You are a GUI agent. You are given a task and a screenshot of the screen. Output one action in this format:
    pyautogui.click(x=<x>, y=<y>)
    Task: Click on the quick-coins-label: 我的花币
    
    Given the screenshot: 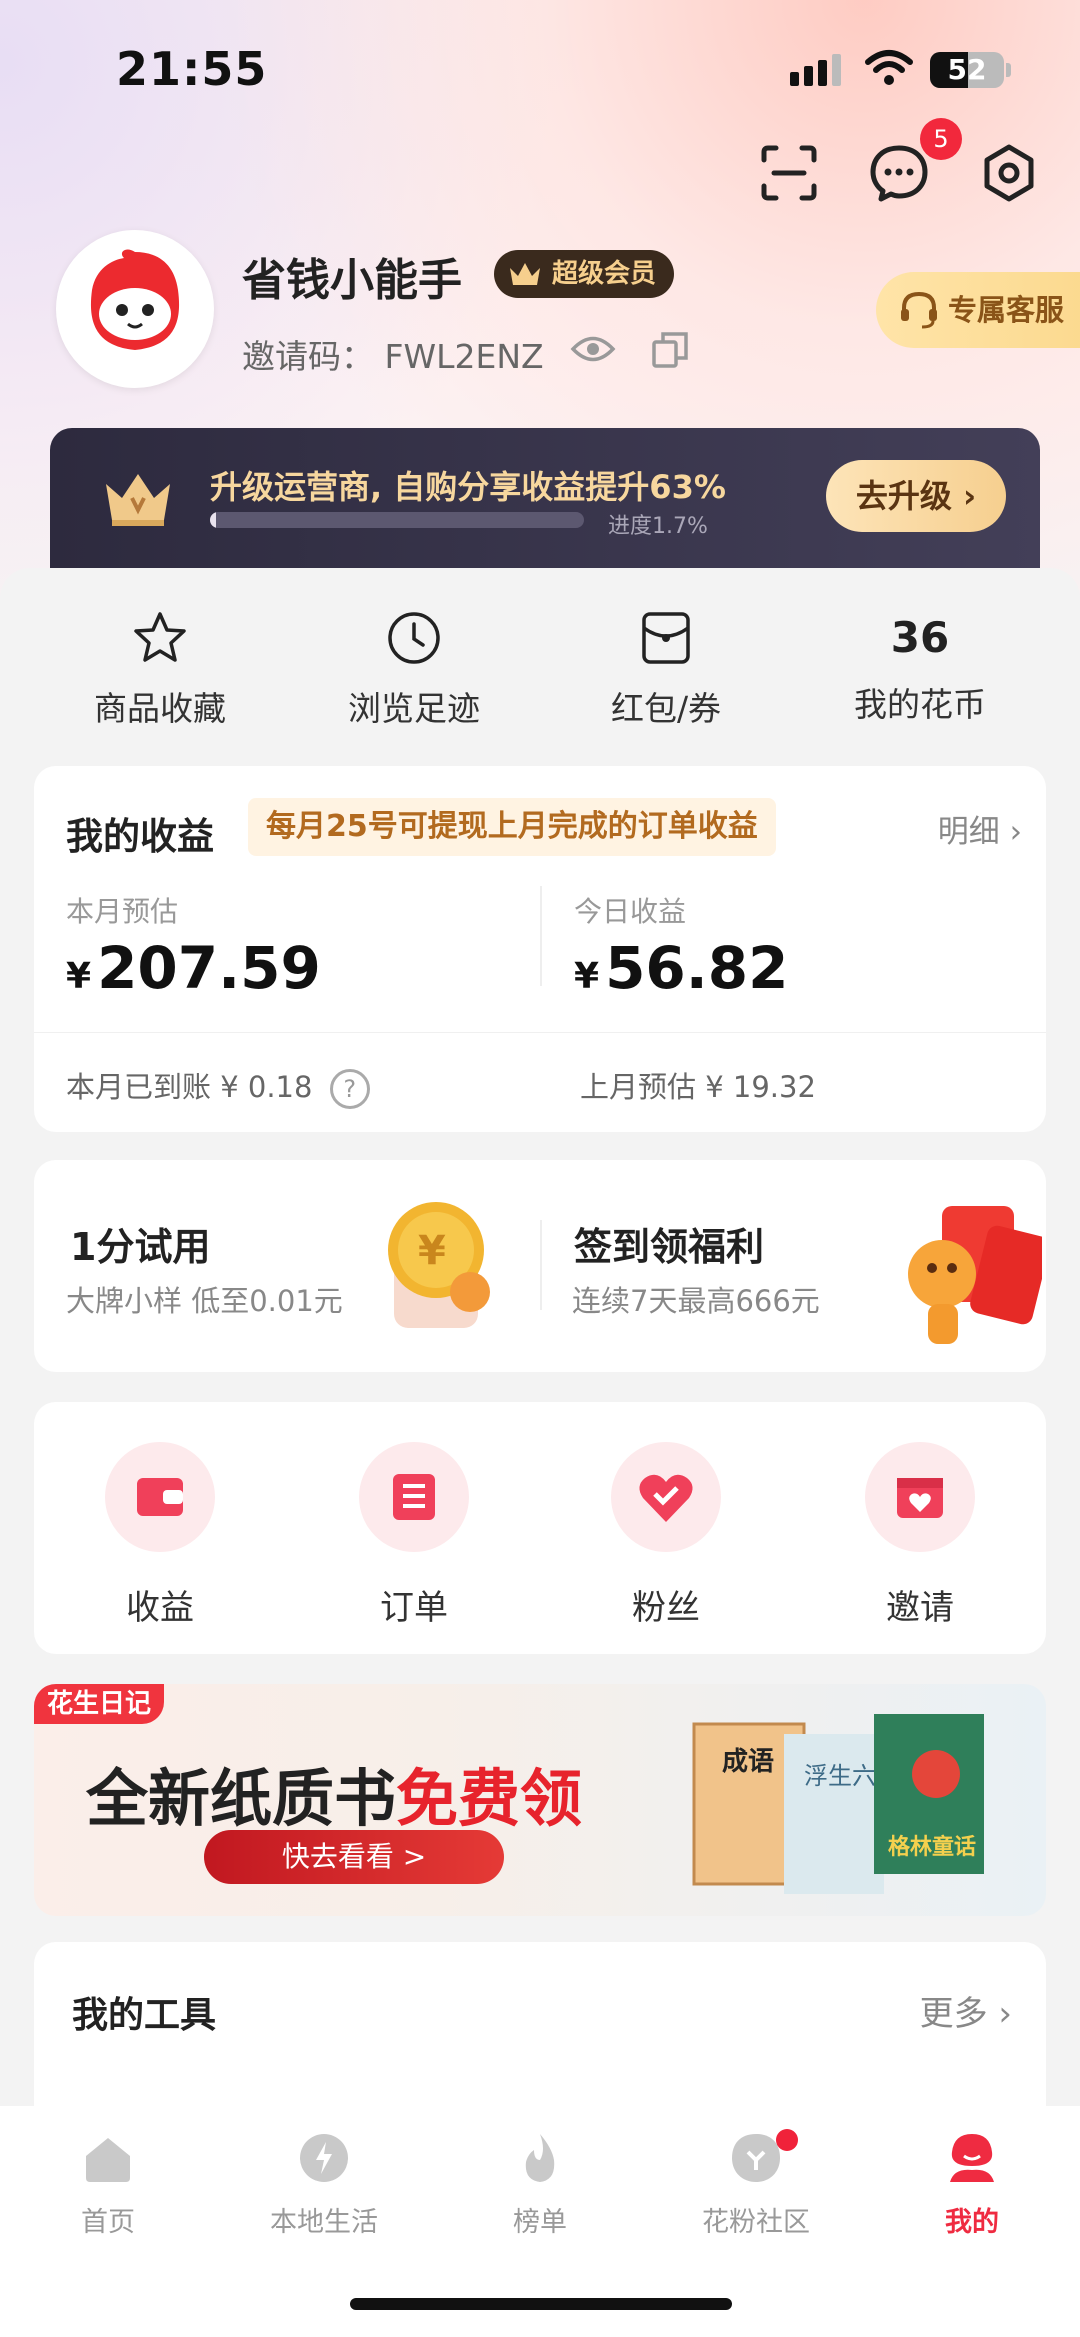 What is the action you would take?
    pyautogui.click(x=920, y=704)
    